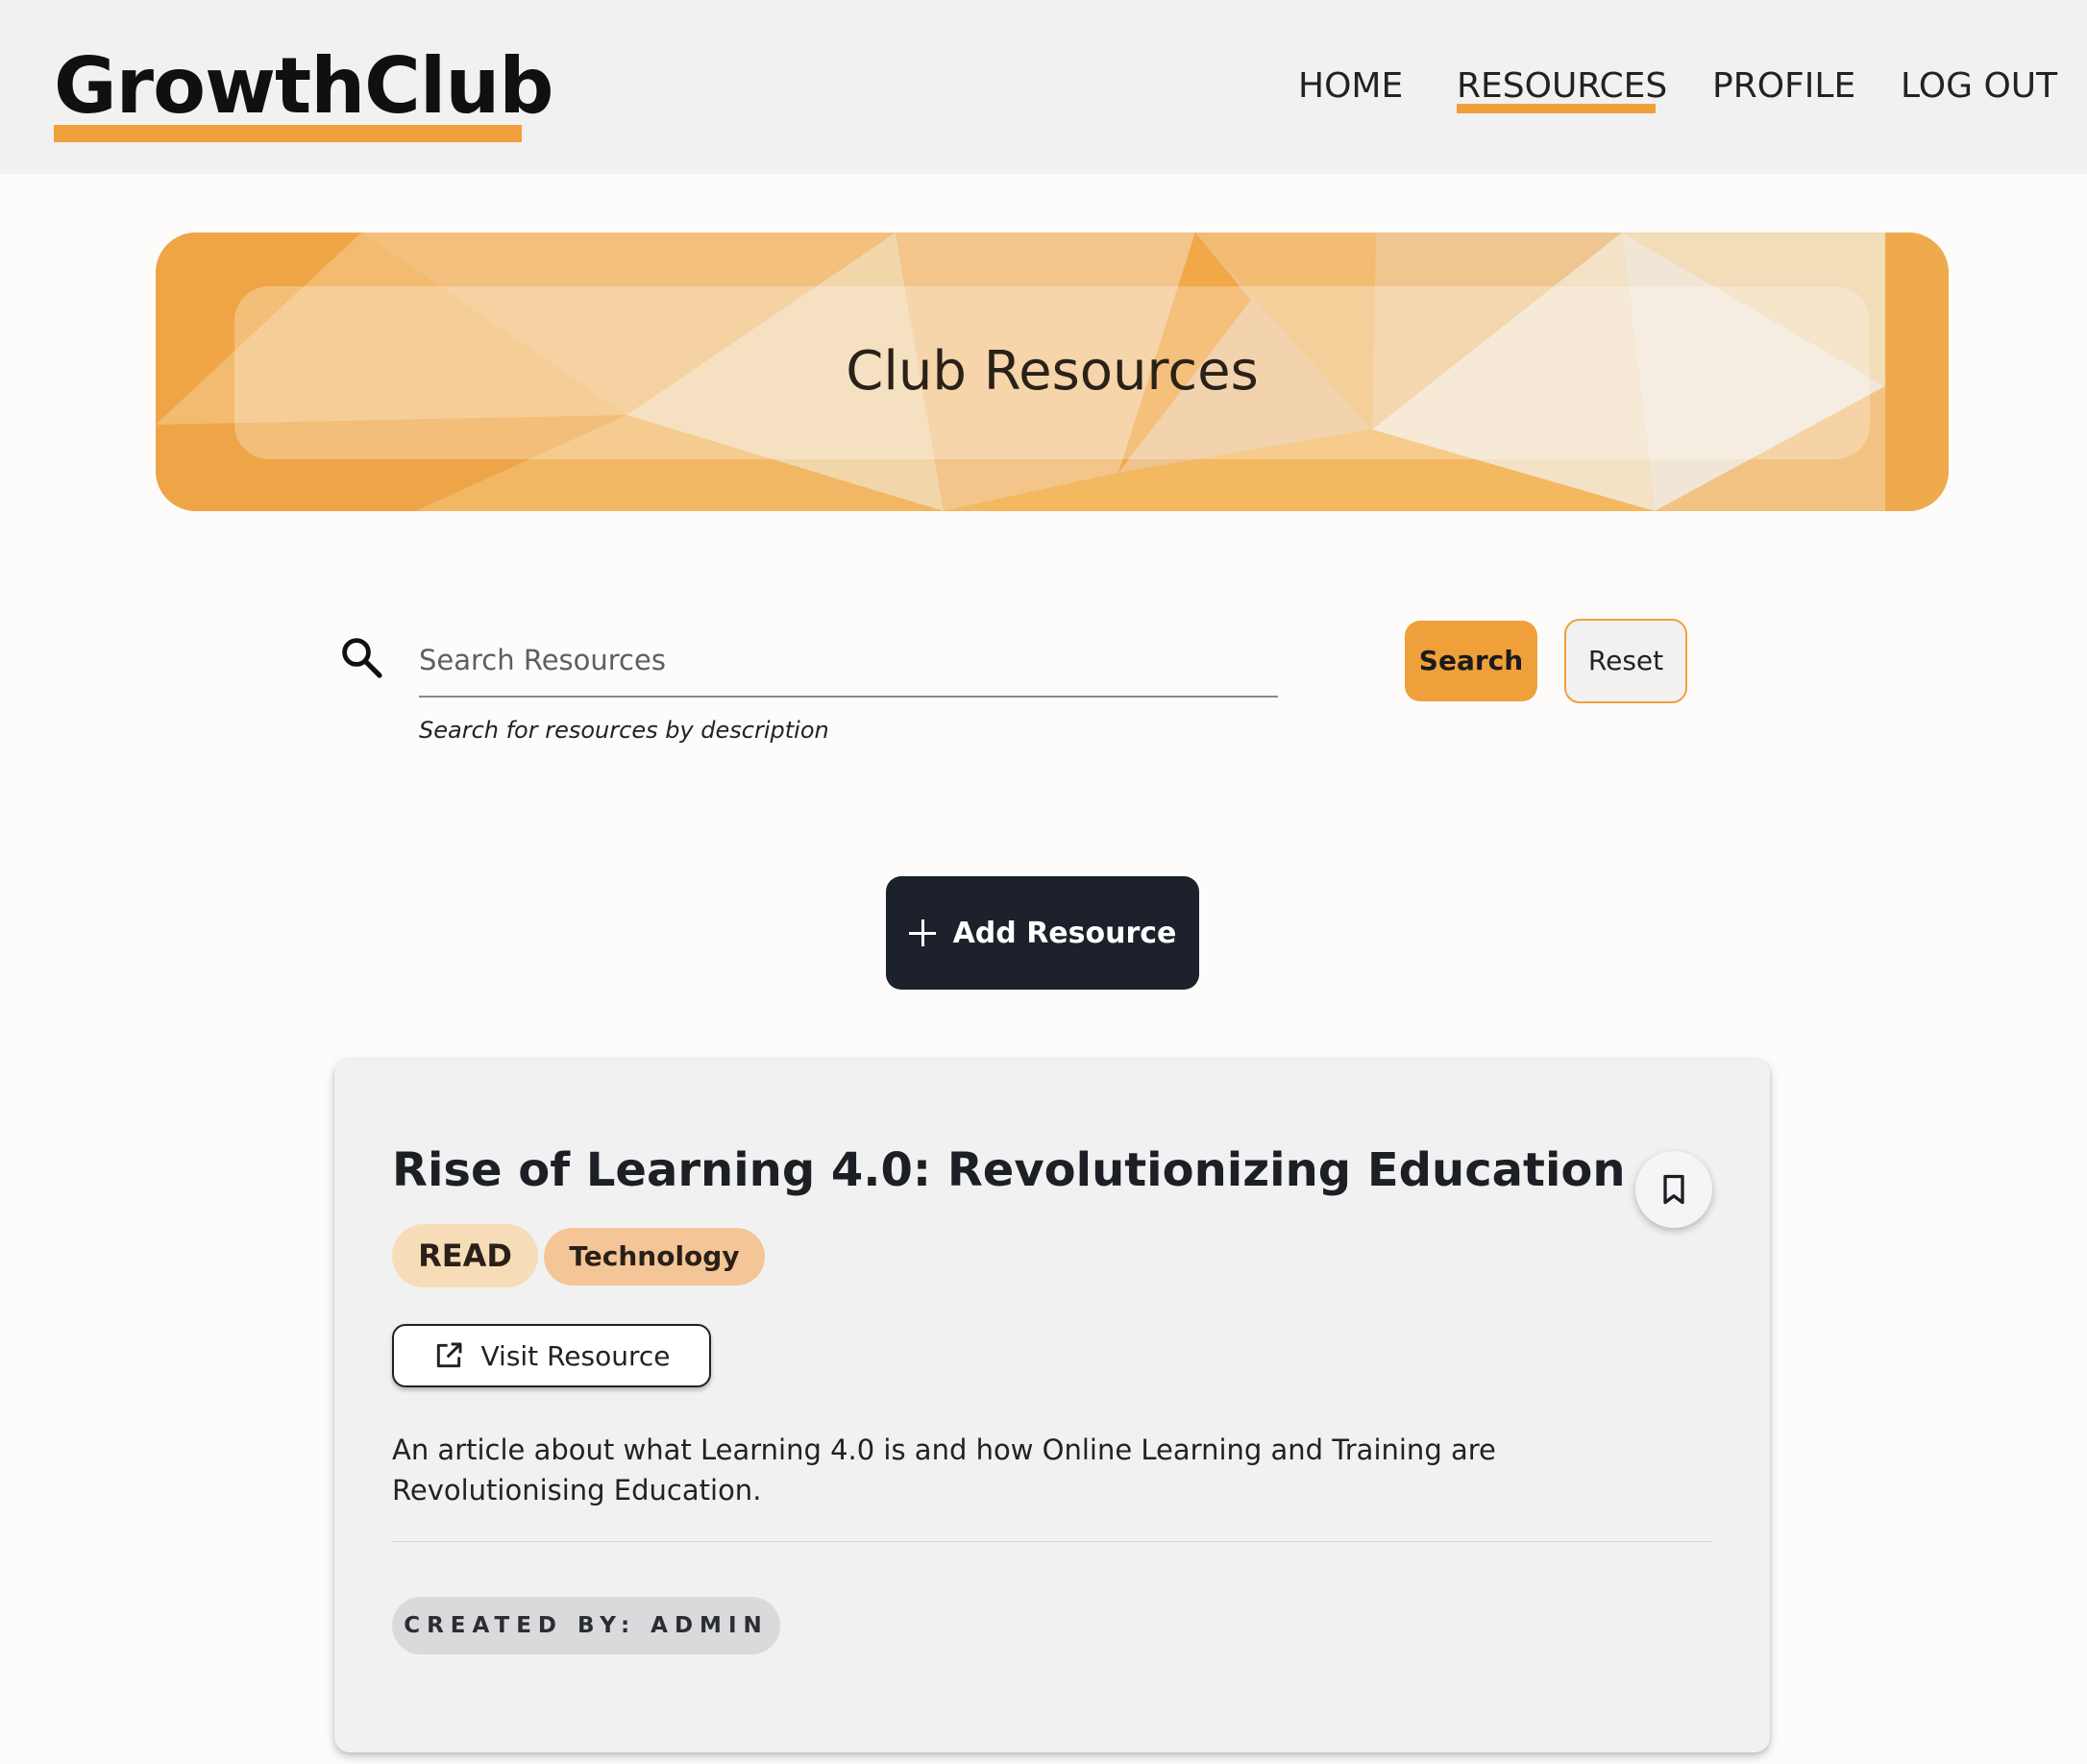 The width and height of the screenshot is (2087, 1764). Describe the element at coordinates (848, 661) in the screenshot. I see `search-input` at that location.